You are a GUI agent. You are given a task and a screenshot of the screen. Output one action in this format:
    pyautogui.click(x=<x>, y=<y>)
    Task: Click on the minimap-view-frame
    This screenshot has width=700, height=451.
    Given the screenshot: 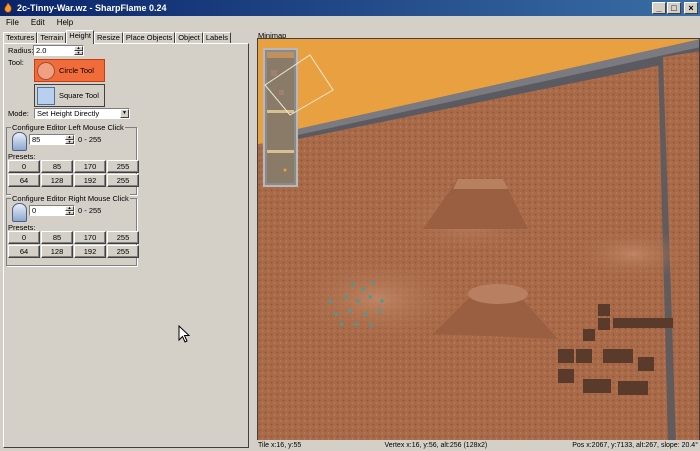 What is the action you would take?
    pyautogui.click(x=299, y=83)
    